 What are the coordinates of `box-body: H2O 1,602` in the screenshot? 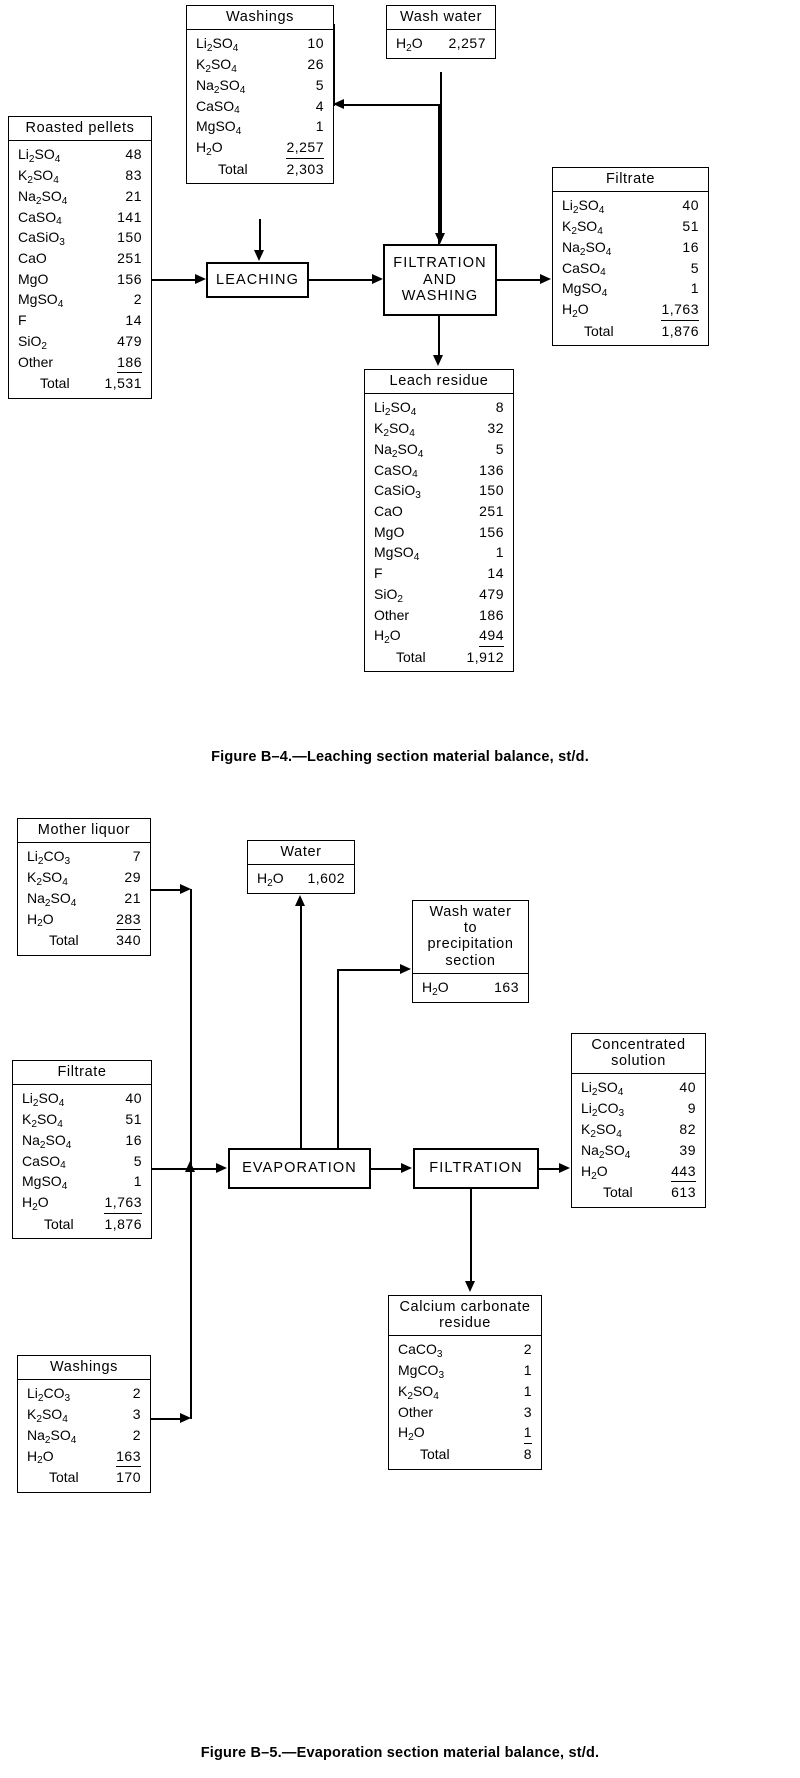 It's located at (301, 879).